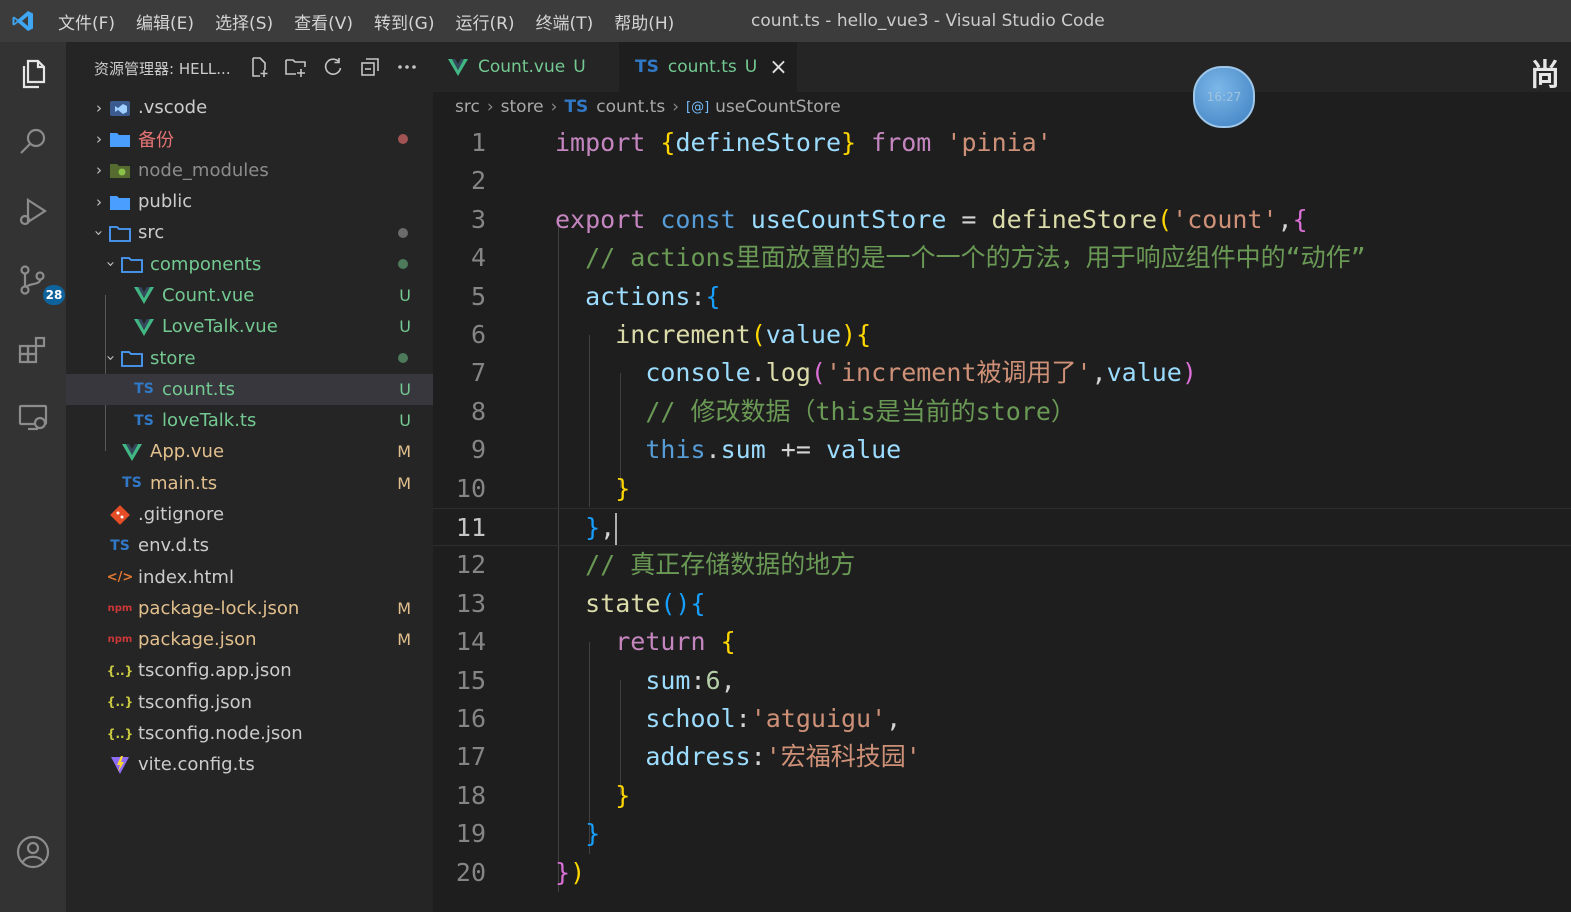 This screenshot has width=1571, height=912. I want to click on tree-item-env-d-ts: TS env.d.ts, so click(249, 545).